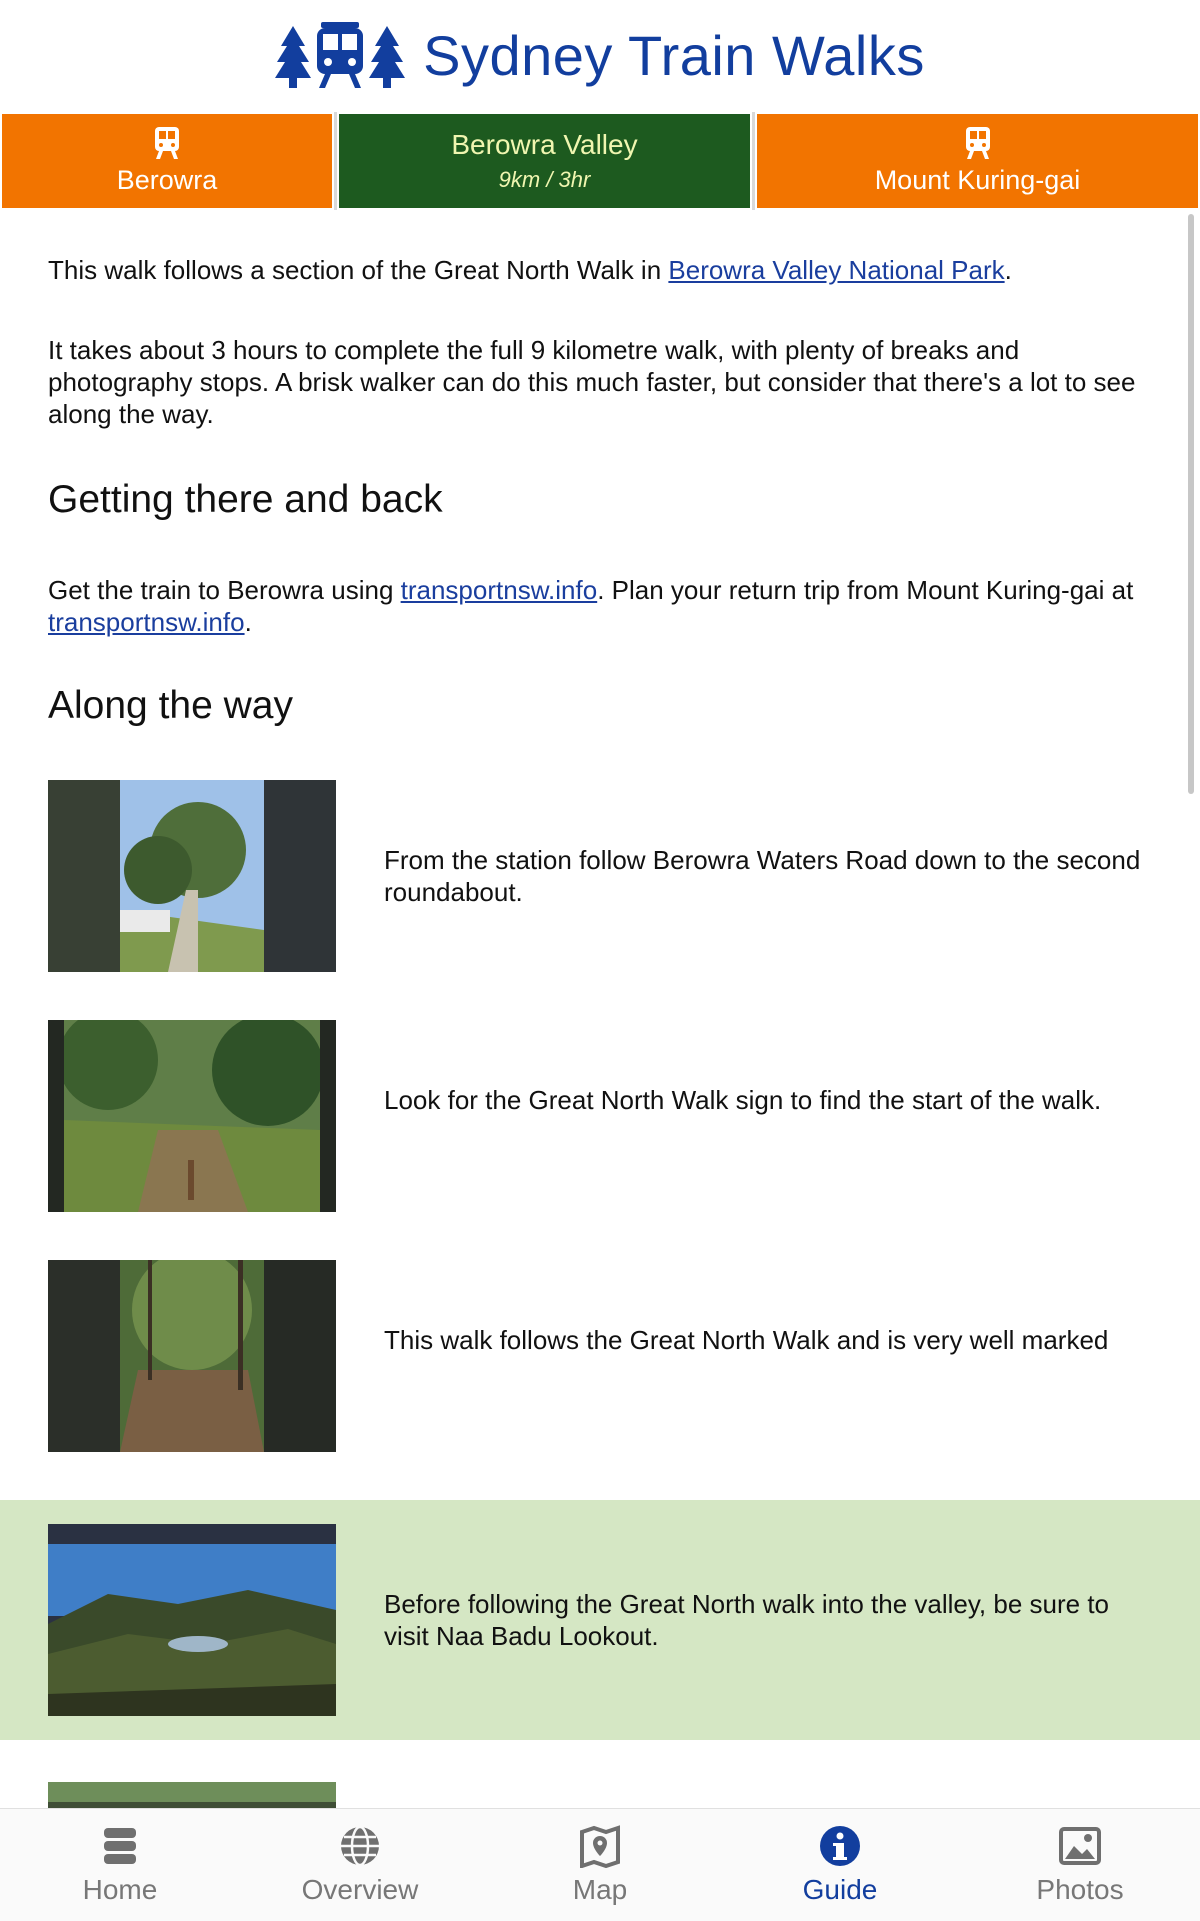 This screenshot has width=1200, height=1921. What do you see at coordinates (120, 1889) in the screenshot?
I see `nav-home-label: Home` at bounding box center [120, 1889].